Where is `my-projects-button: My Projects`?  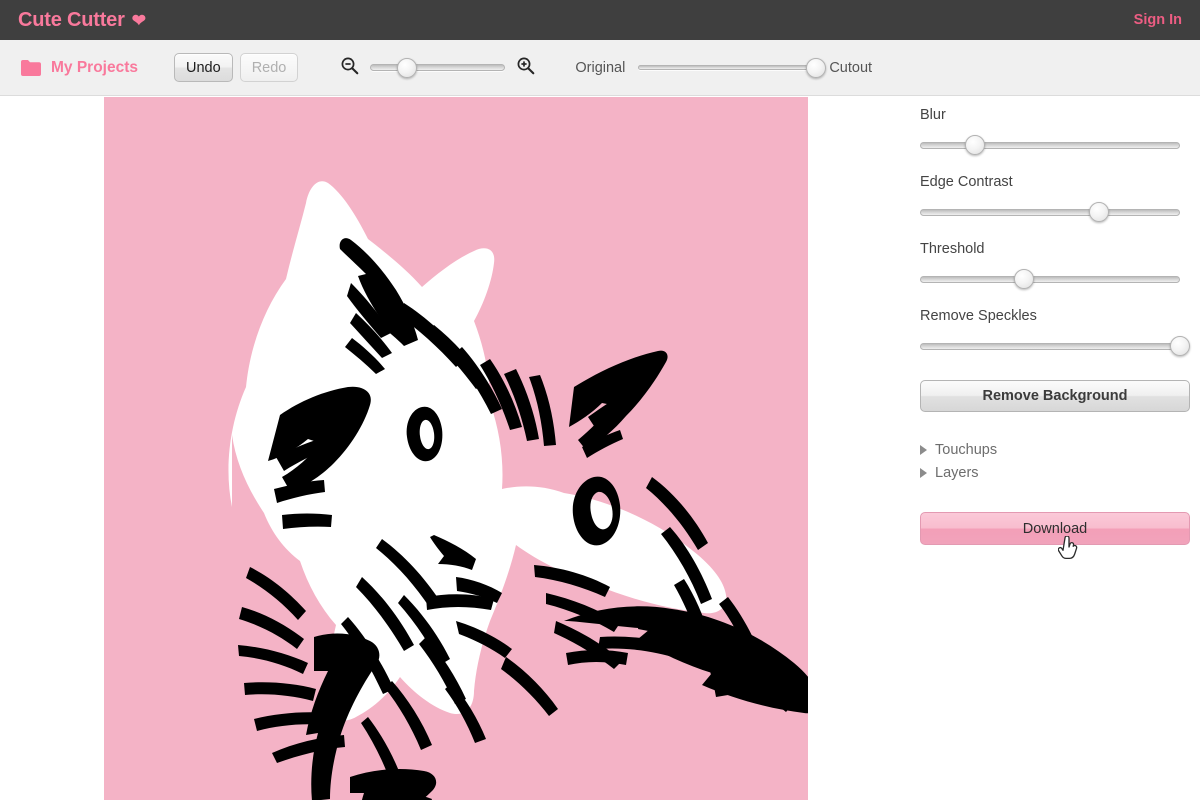 my-projects-button: My Projects is located at coordinates (79, 68).